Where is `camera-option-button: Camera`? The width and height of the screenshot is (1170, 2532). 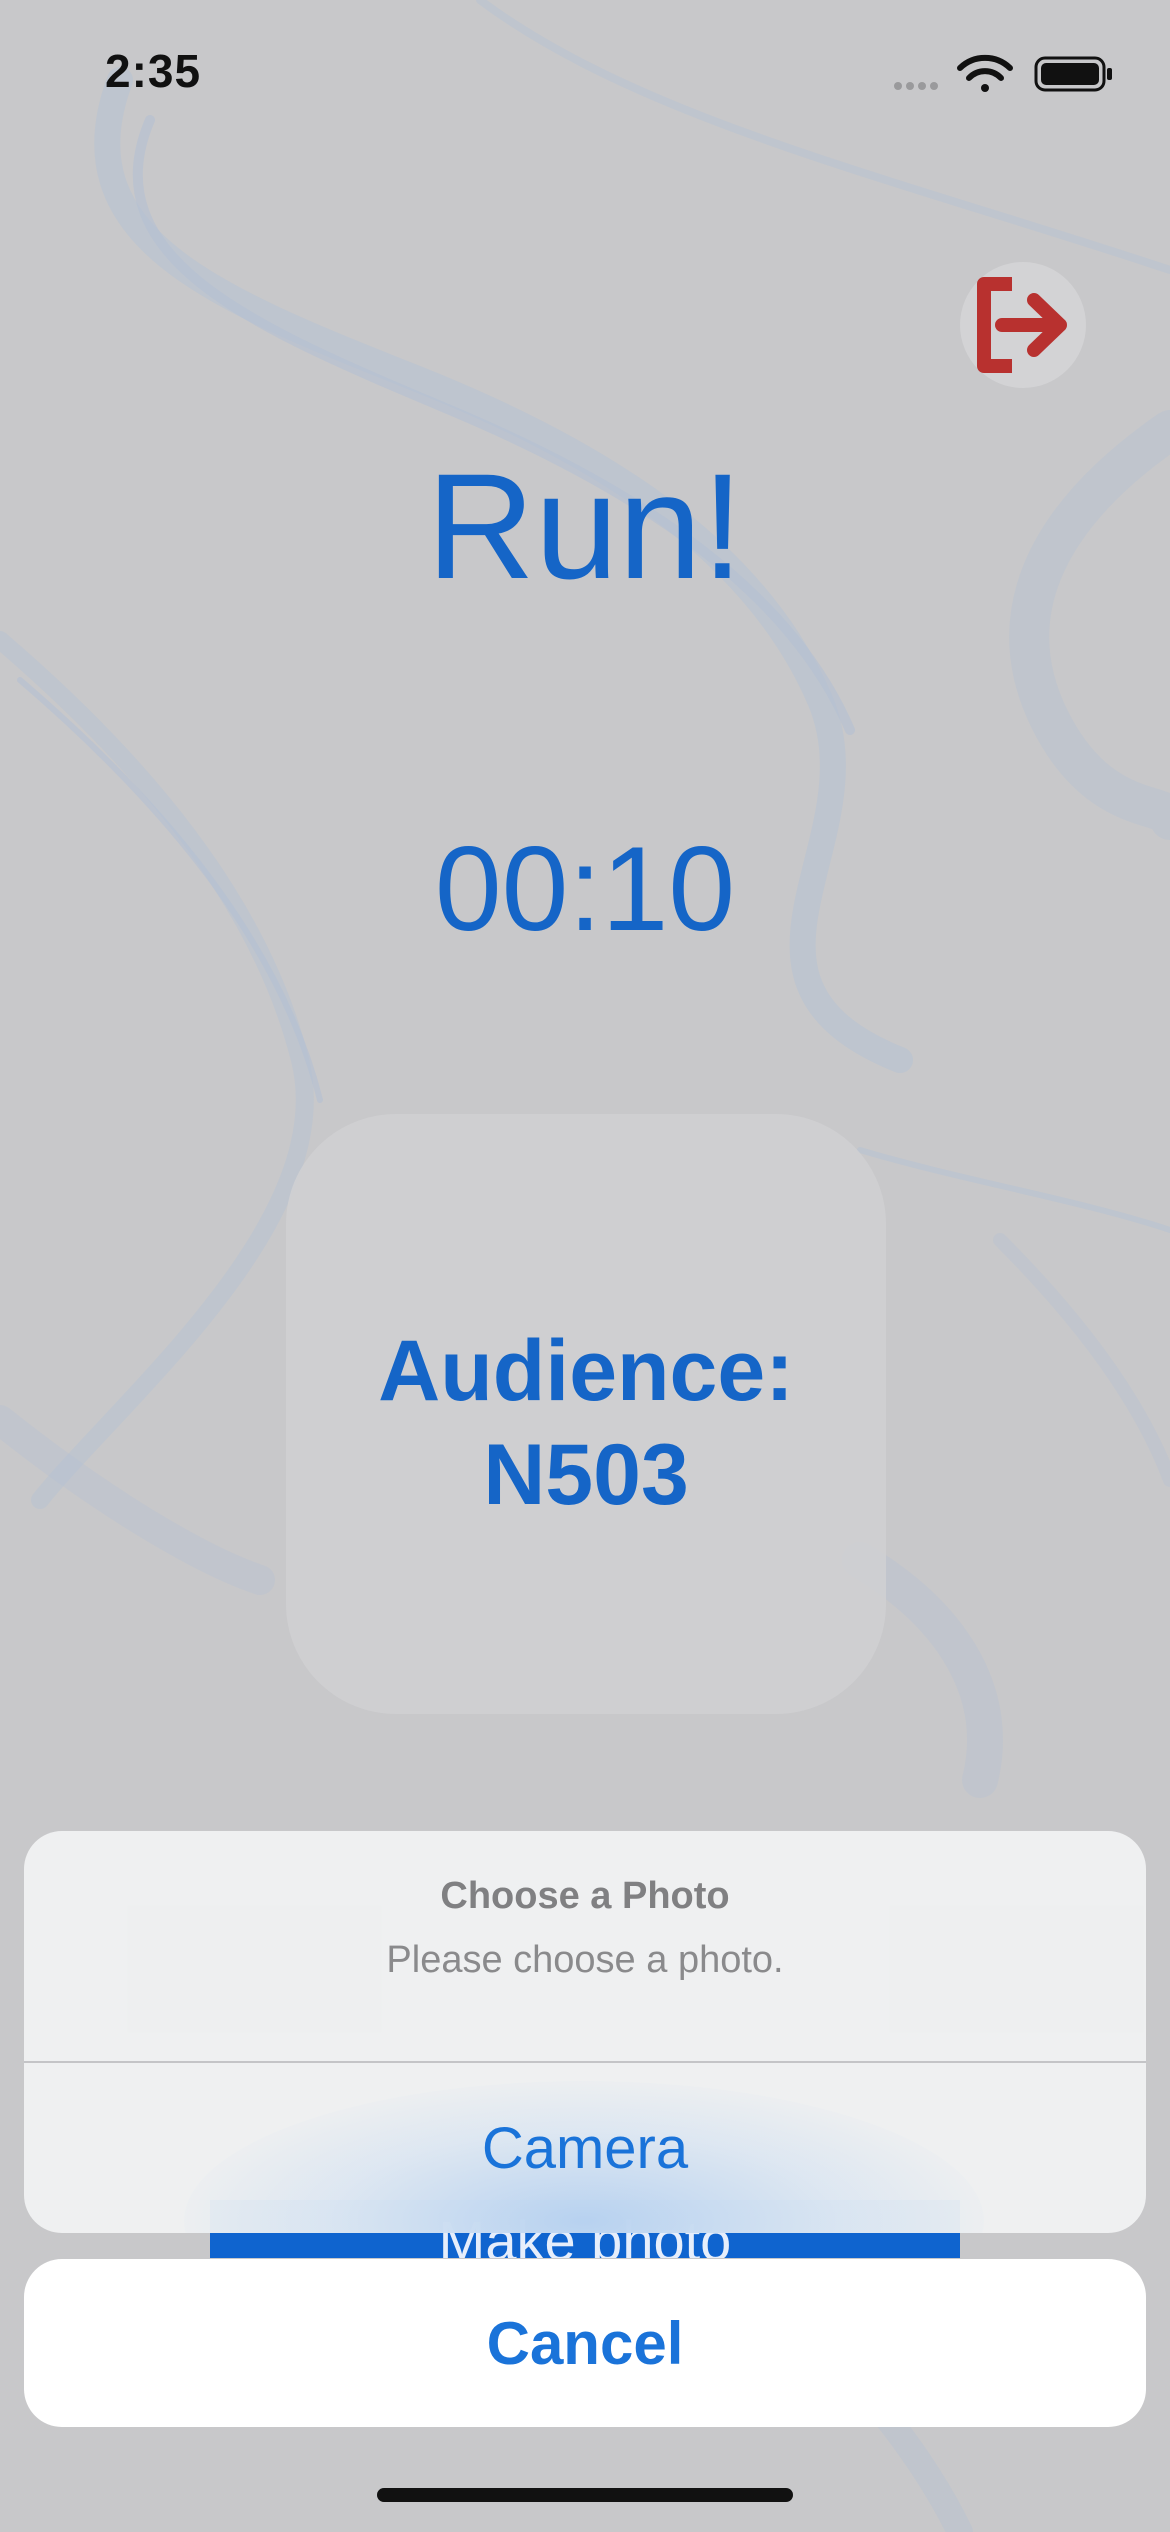
camera-option-button: Camera is located at coordinates (585, 2148).